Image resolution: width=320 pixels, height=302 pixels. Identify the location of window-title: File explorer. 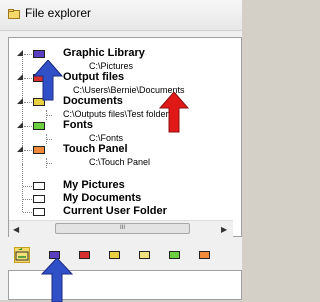
(58, 13).